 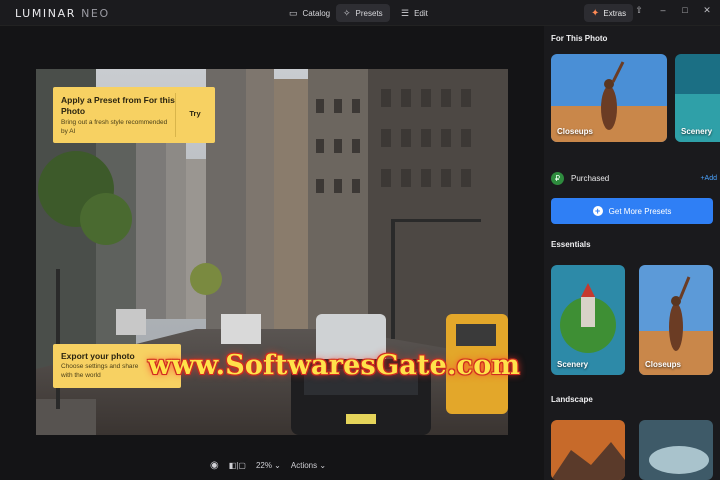 I want to click on maximize-icon: □, so click(x=685, y=10).